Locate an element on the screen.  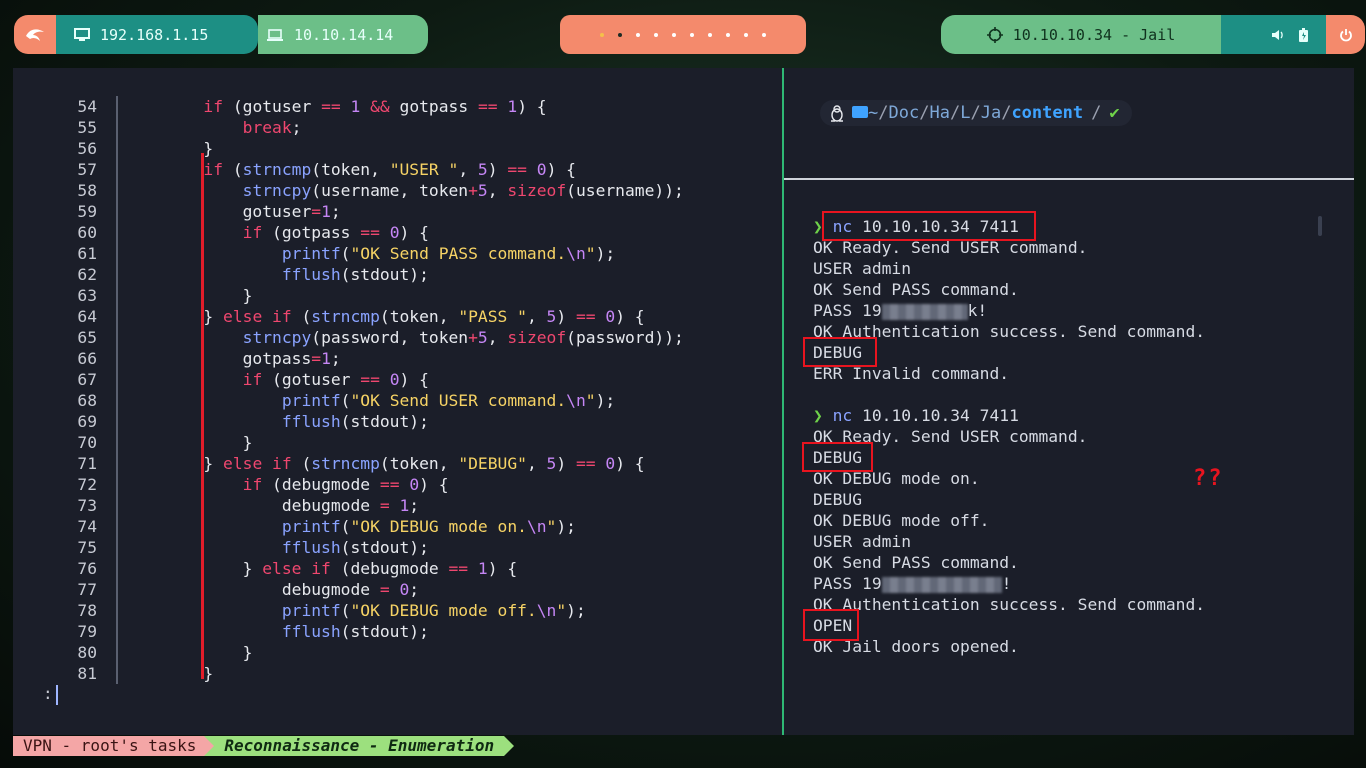
line-number: 67 is located at coordinates (87, 379).